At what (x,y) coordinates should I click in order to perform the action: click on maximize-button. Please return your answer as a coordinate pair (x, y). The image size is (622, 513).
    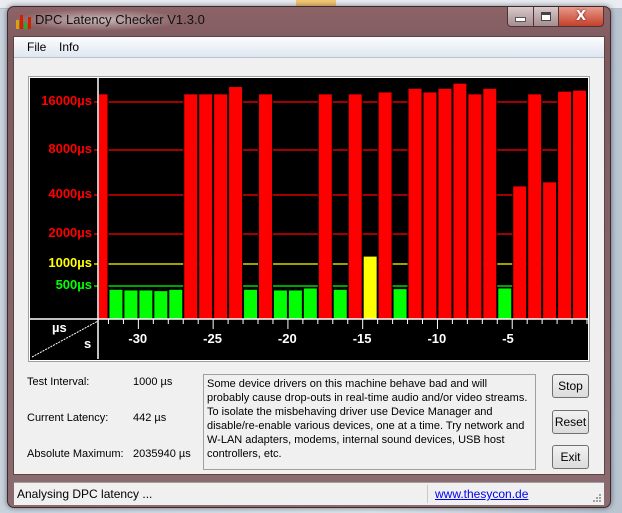
    Looking at the image, I should click on (546, 17).